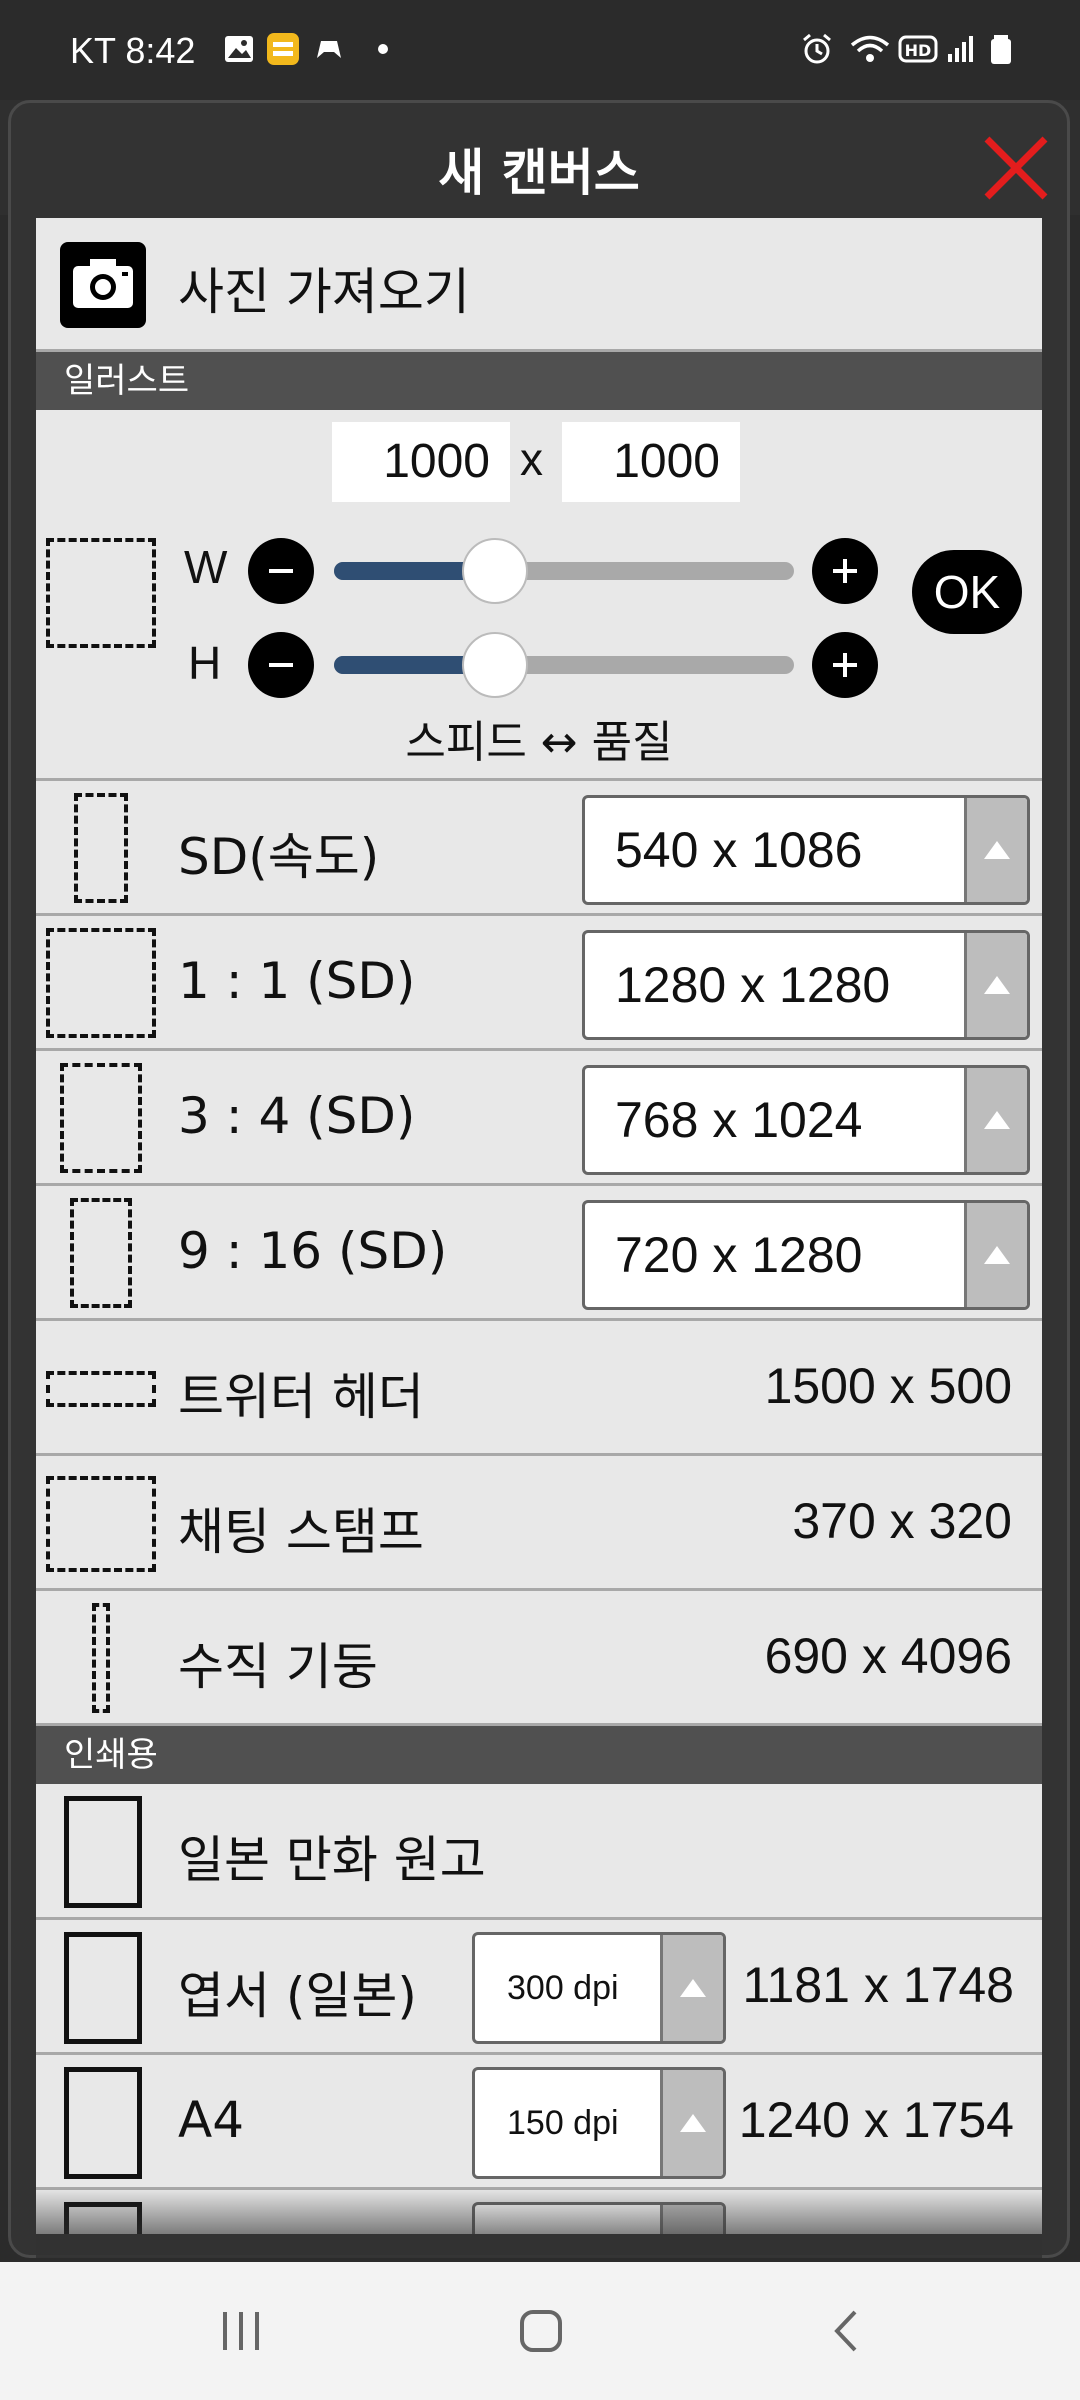 The height and width of the screenshot is (2400, 1080). I want to click on preset-row-3-4: 3 : 4 (SD) 768 x 1024, so click(539, 1118).